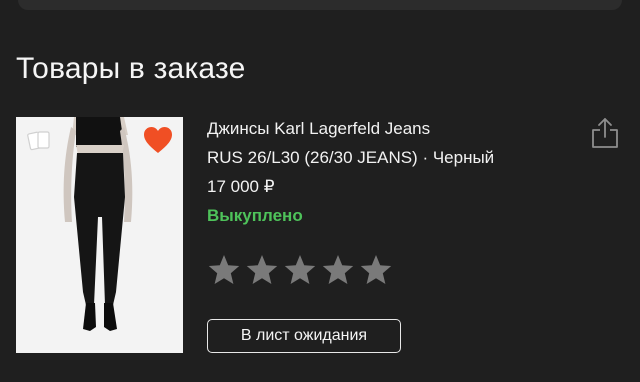 Image resolution: width=640 pixels, height=382 pixels. I want to click on heart-icon, so click(158, 140).